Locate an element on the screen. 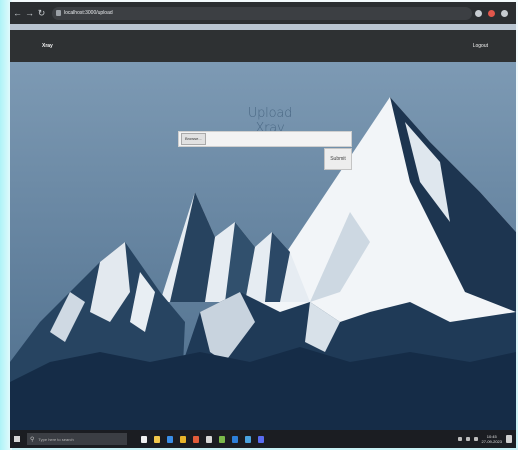 This screenshot has height=450, width=518. office-icon is located at coordinates (196, 439).